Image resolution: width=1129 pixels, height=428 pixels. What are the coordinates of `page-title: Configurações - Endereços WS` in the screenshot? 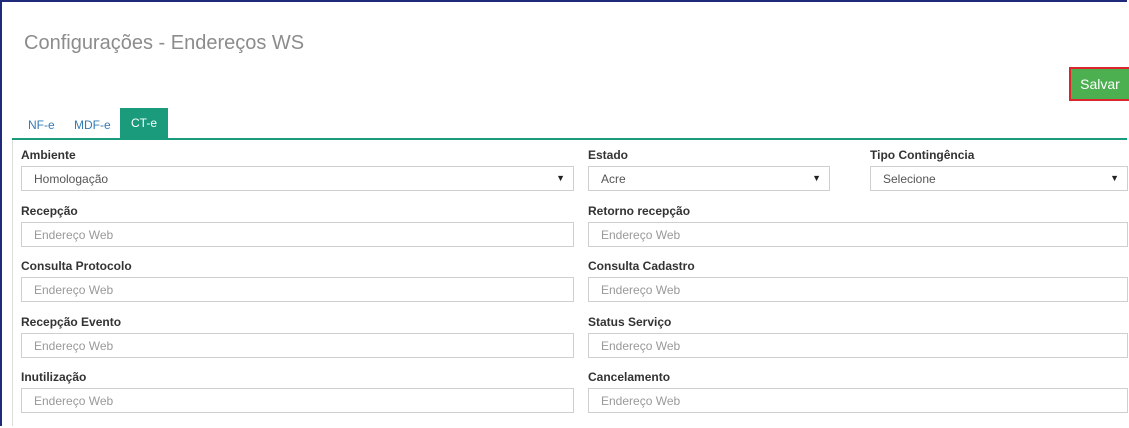 It's located at (164, 43).